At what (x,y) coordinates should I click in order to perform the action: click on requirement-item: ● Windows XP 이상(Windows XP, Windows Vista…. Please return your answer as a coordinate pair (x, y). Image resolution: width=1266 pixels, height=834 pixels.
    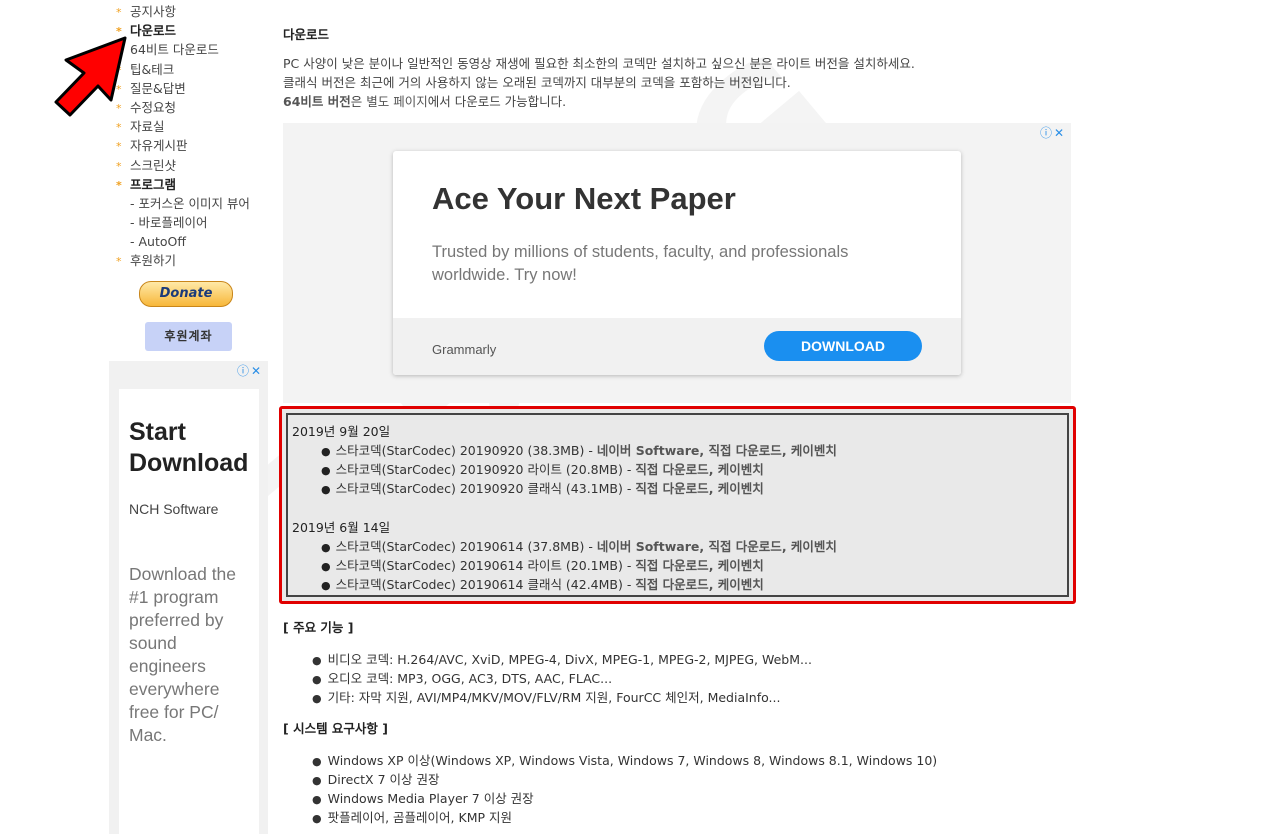
    Looking at the image, I should click on (624, 759).